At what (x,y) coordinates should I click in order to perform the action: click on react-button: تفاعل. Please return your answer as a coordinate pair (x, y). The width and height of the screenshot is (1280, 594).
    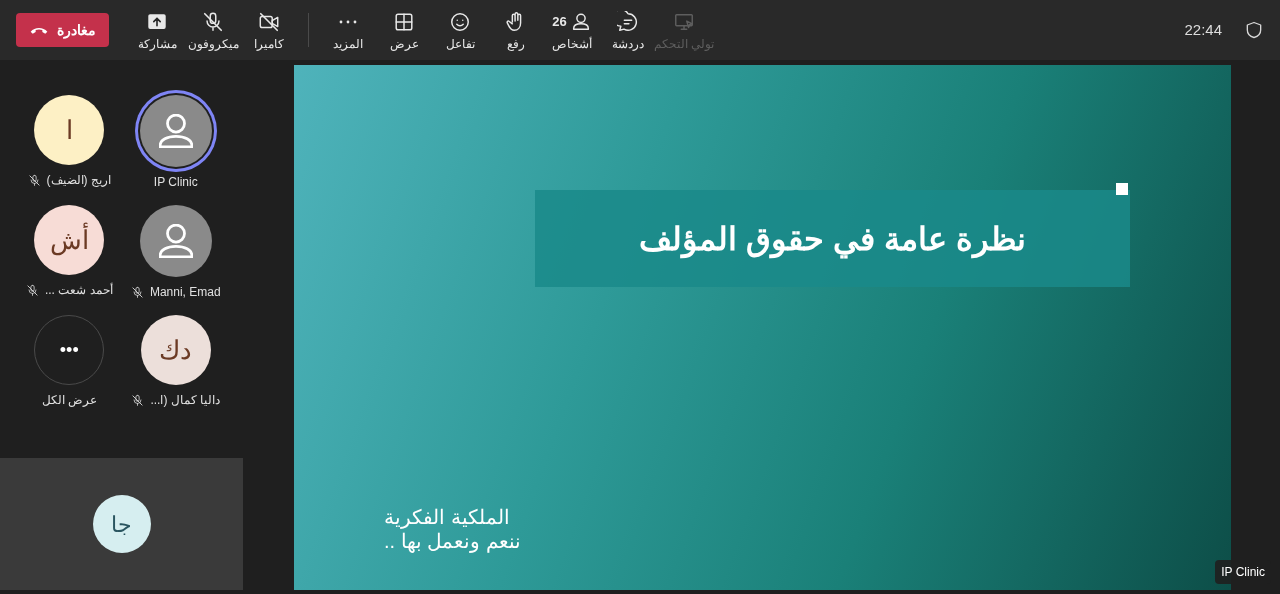
    Looking at the image, I should click on (460, 30).